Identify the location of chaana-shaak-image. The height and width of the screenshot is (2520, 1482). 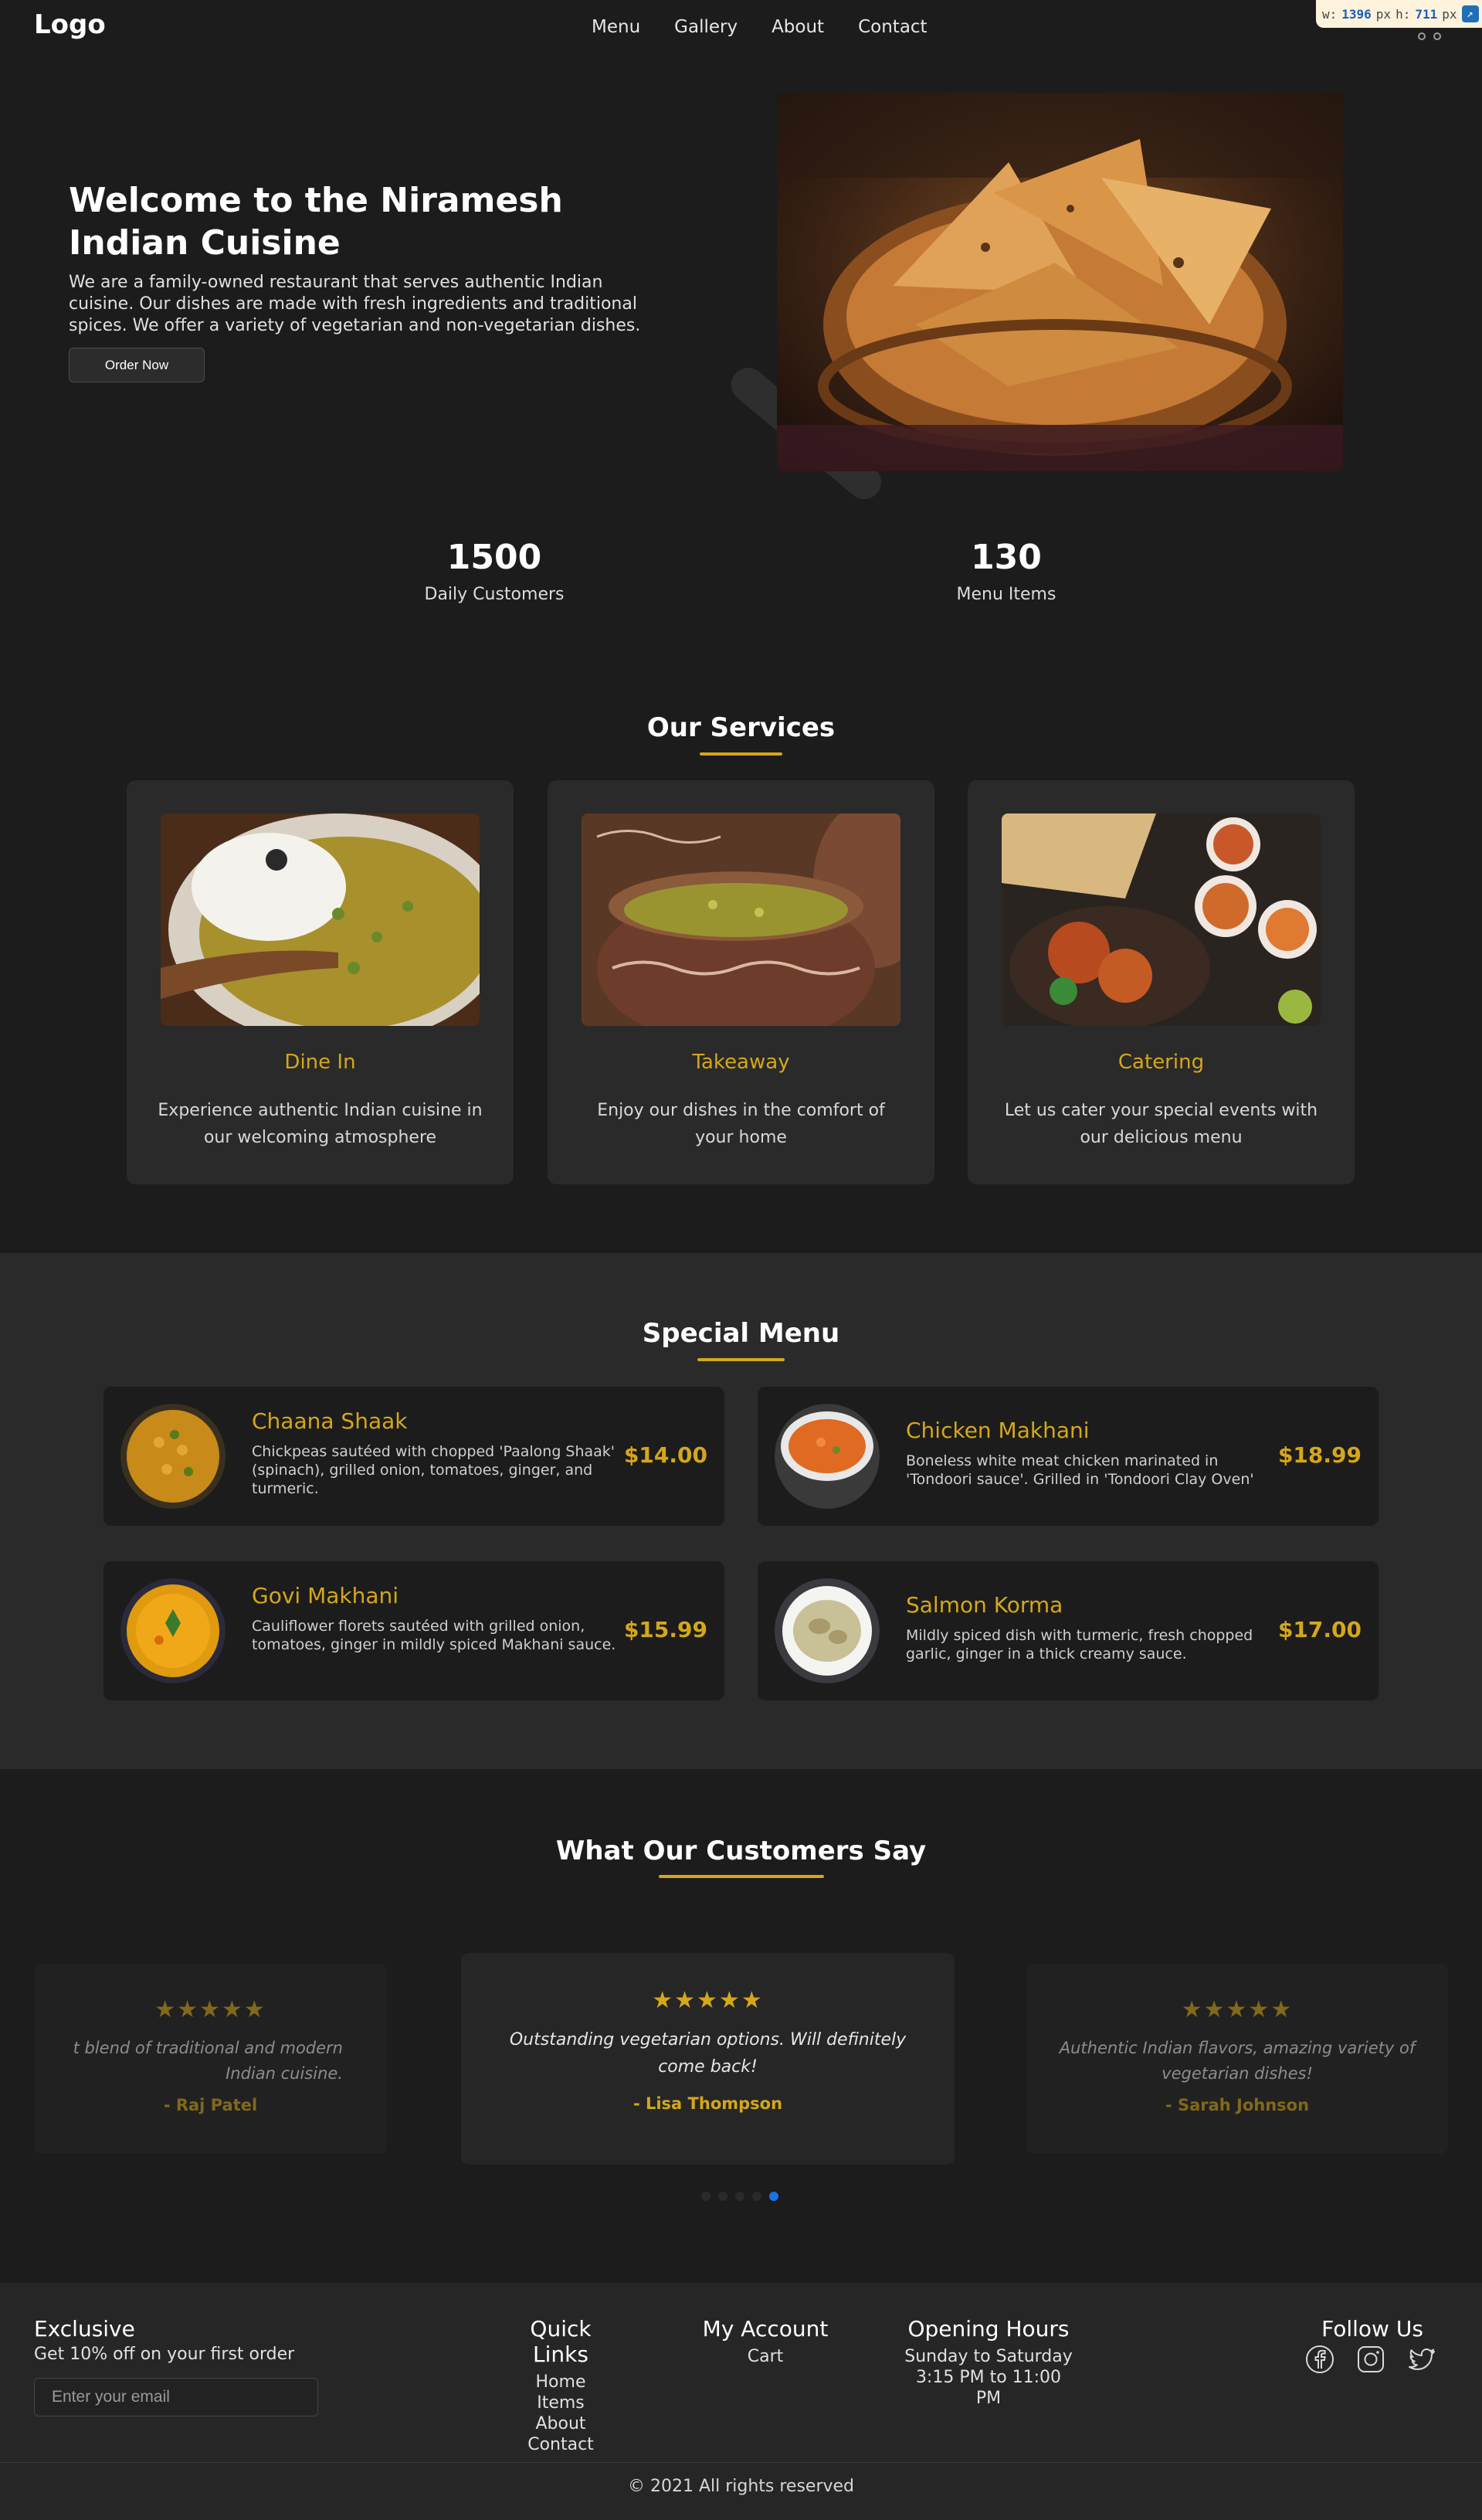
(173, 1456).